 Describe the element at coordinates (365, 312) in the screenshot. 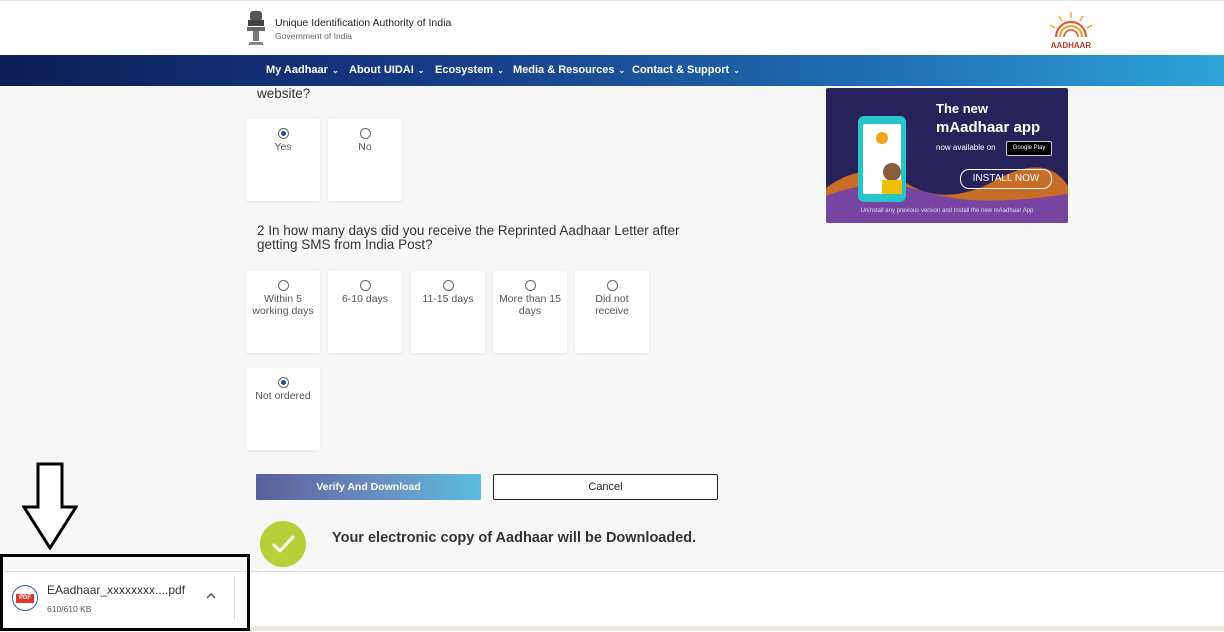

I see `q2-option-6-10-days: 6-10 days` at that location.